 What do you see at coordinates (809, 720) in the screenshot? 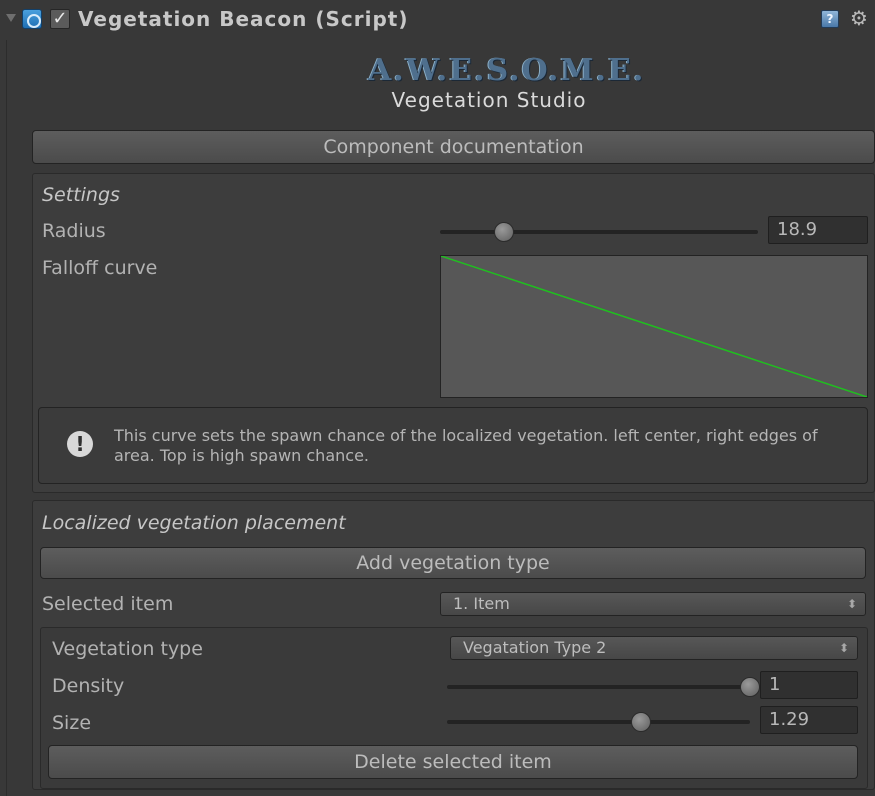
I see `size-value-field: 1.29` at bounding box center [809, 720].